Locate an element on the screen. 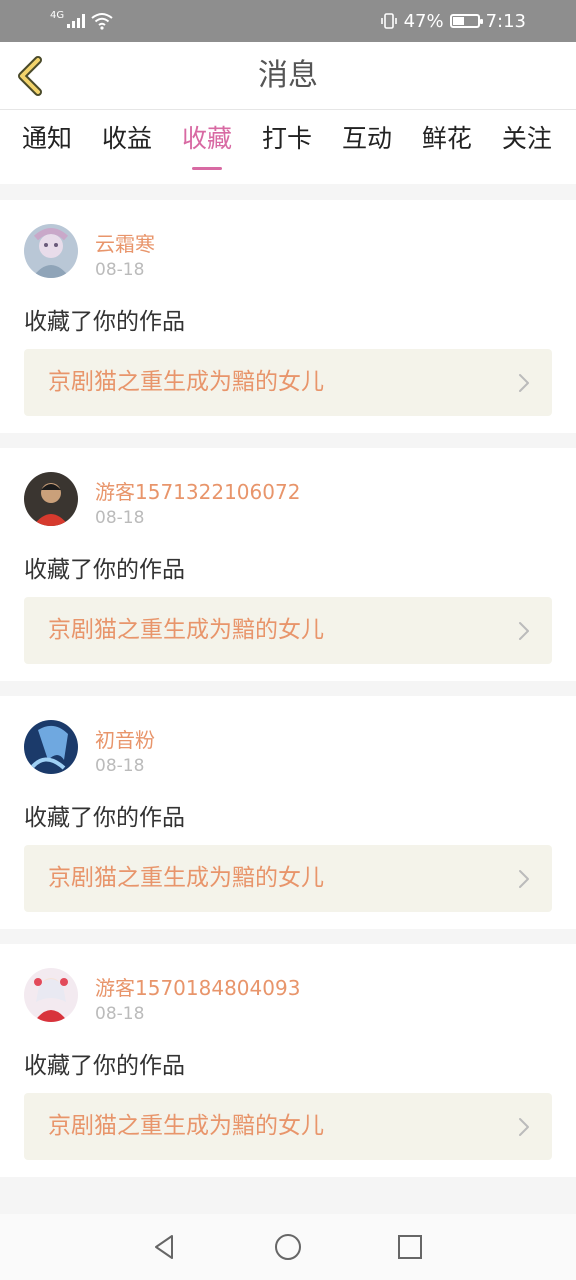  username: 云霜寒 is located at coordinates (125, 242).